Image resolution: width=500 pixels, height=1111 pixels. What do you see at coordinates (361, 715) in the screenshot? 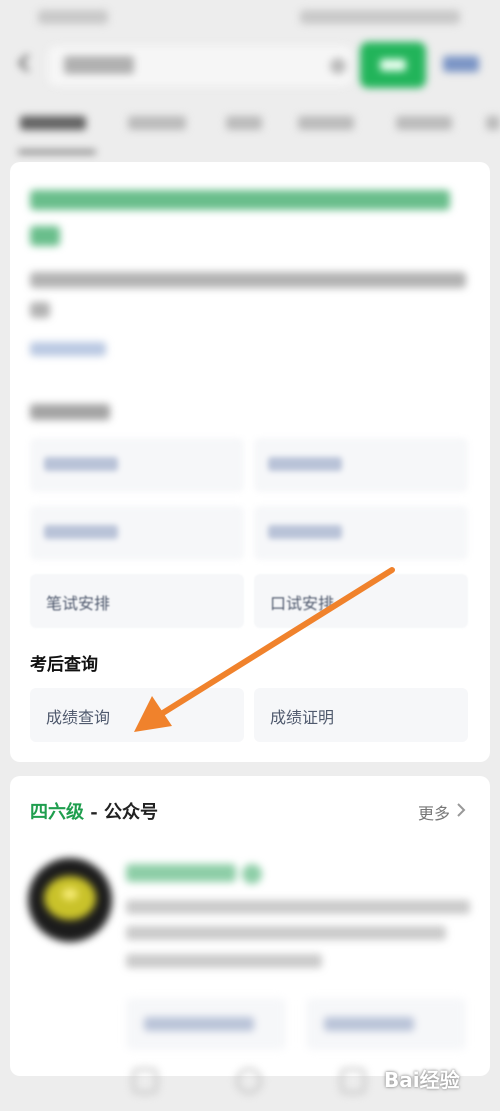
I see `score-certificate-button: 成绩证明` at bounding box center [361, 715].